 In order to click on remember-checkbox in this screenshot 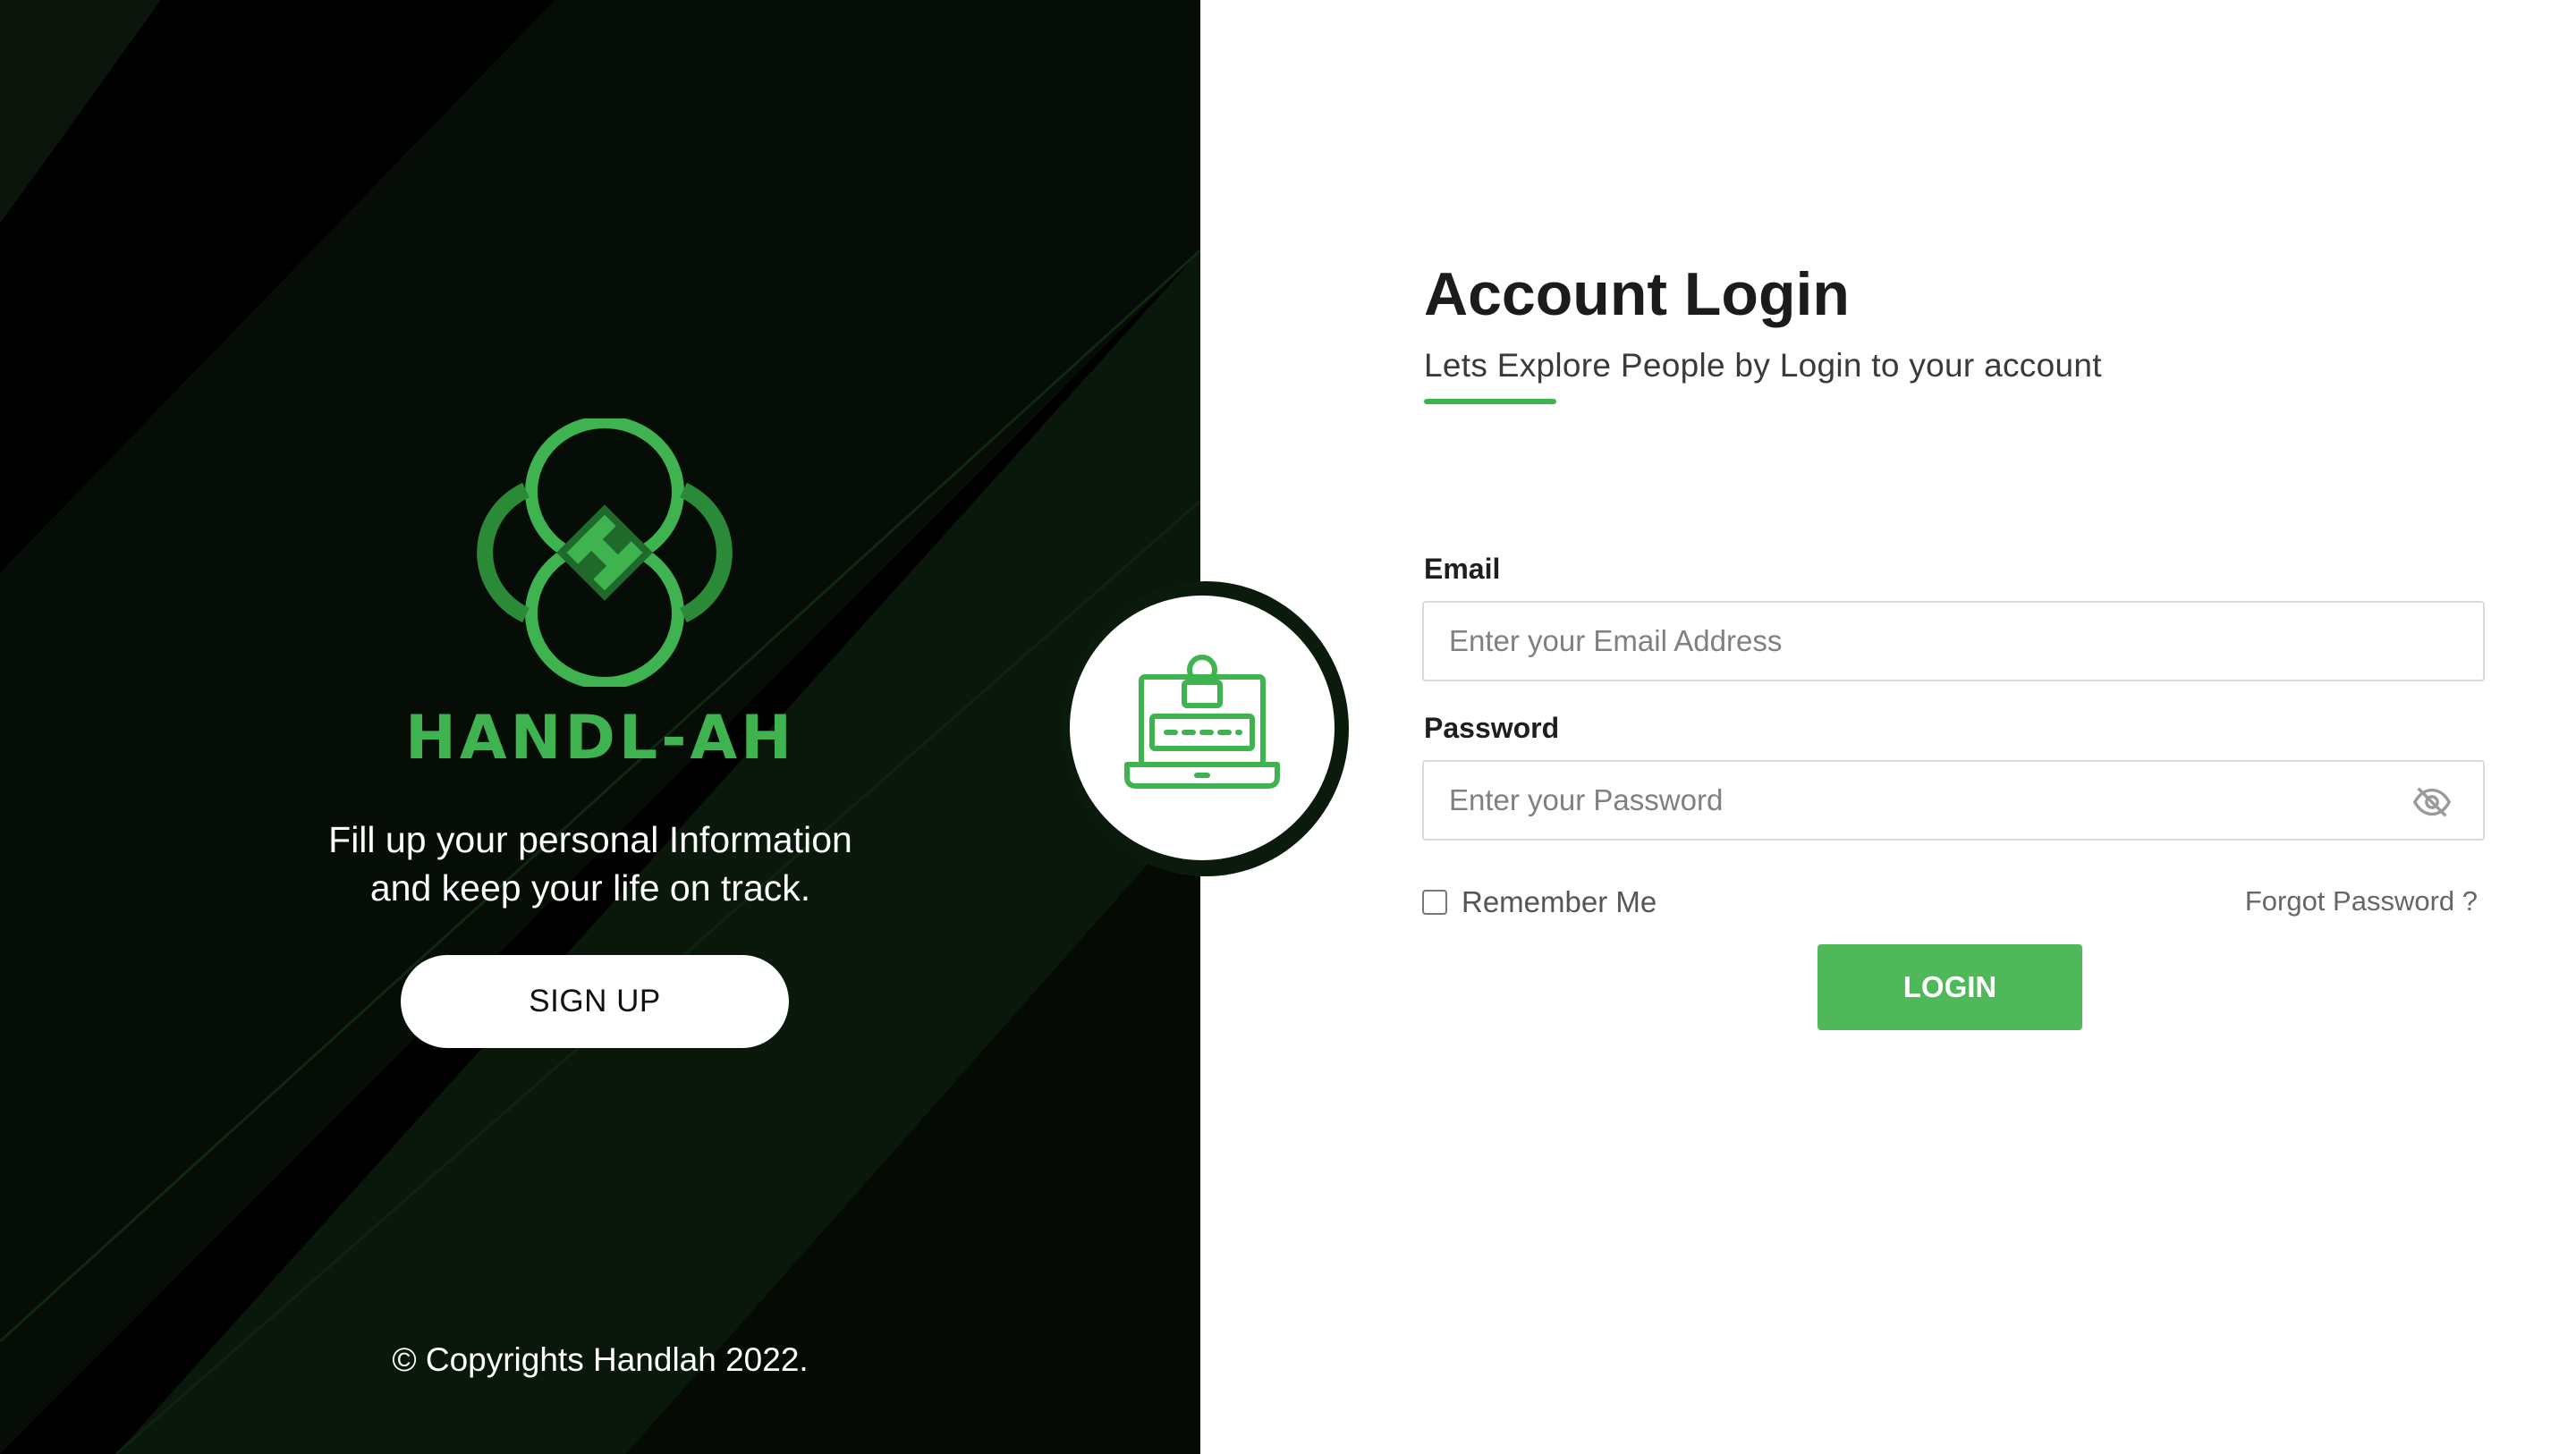, I will do `click(1434, 902)`.